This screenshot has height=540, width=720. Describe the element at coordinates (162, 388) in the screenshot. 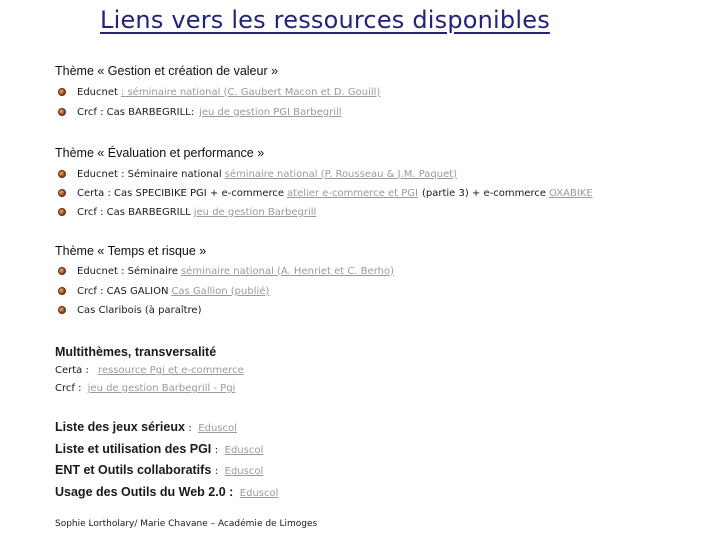

I see `crcf-resource-link: jeu de gestion Barbegrill - Pgi` at that location.